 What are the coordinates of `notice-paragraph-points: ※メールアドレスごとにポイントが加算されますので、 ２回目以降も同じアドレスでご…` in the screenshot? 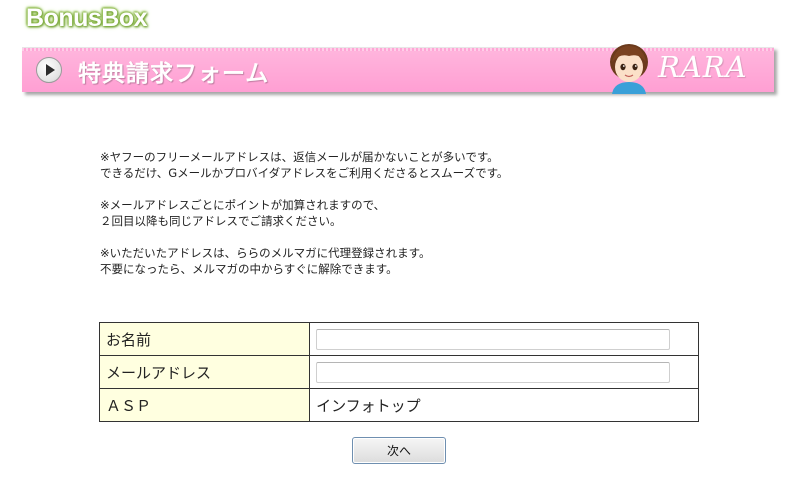 It's located at (243, 213).